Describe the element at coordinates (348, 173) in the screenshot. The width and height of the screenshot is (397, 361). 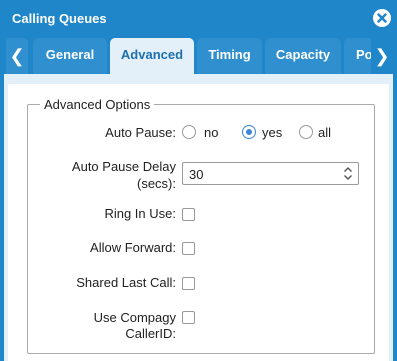
I see `spinner-arrows-icon` at that location.